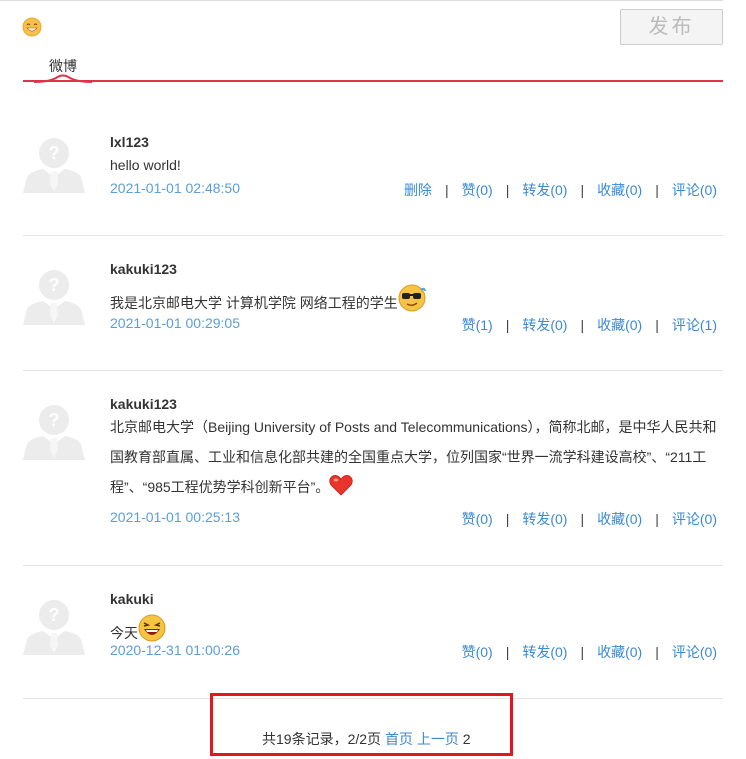 The image size is (746, 759). I want to click on comment-link: 评论(1), so click(694, 325).